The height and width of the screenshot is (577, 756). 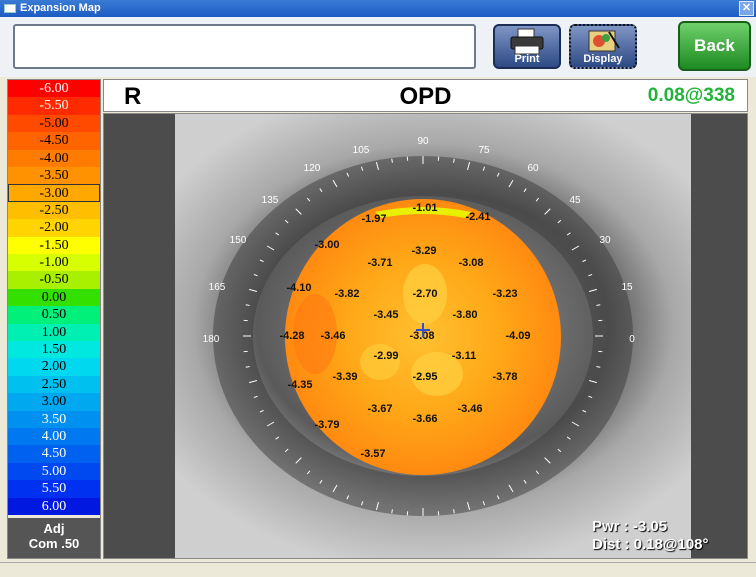 What do you see at coordinates (423, 141) in the screenshot?
I see `axis-label: 90` at bounding box center [423, 141].